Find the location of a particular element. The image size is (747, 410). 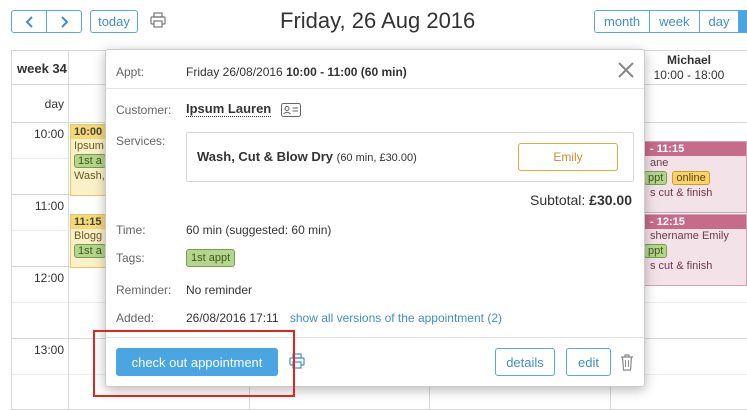

today-button: today is located at coordinates (114, 21).